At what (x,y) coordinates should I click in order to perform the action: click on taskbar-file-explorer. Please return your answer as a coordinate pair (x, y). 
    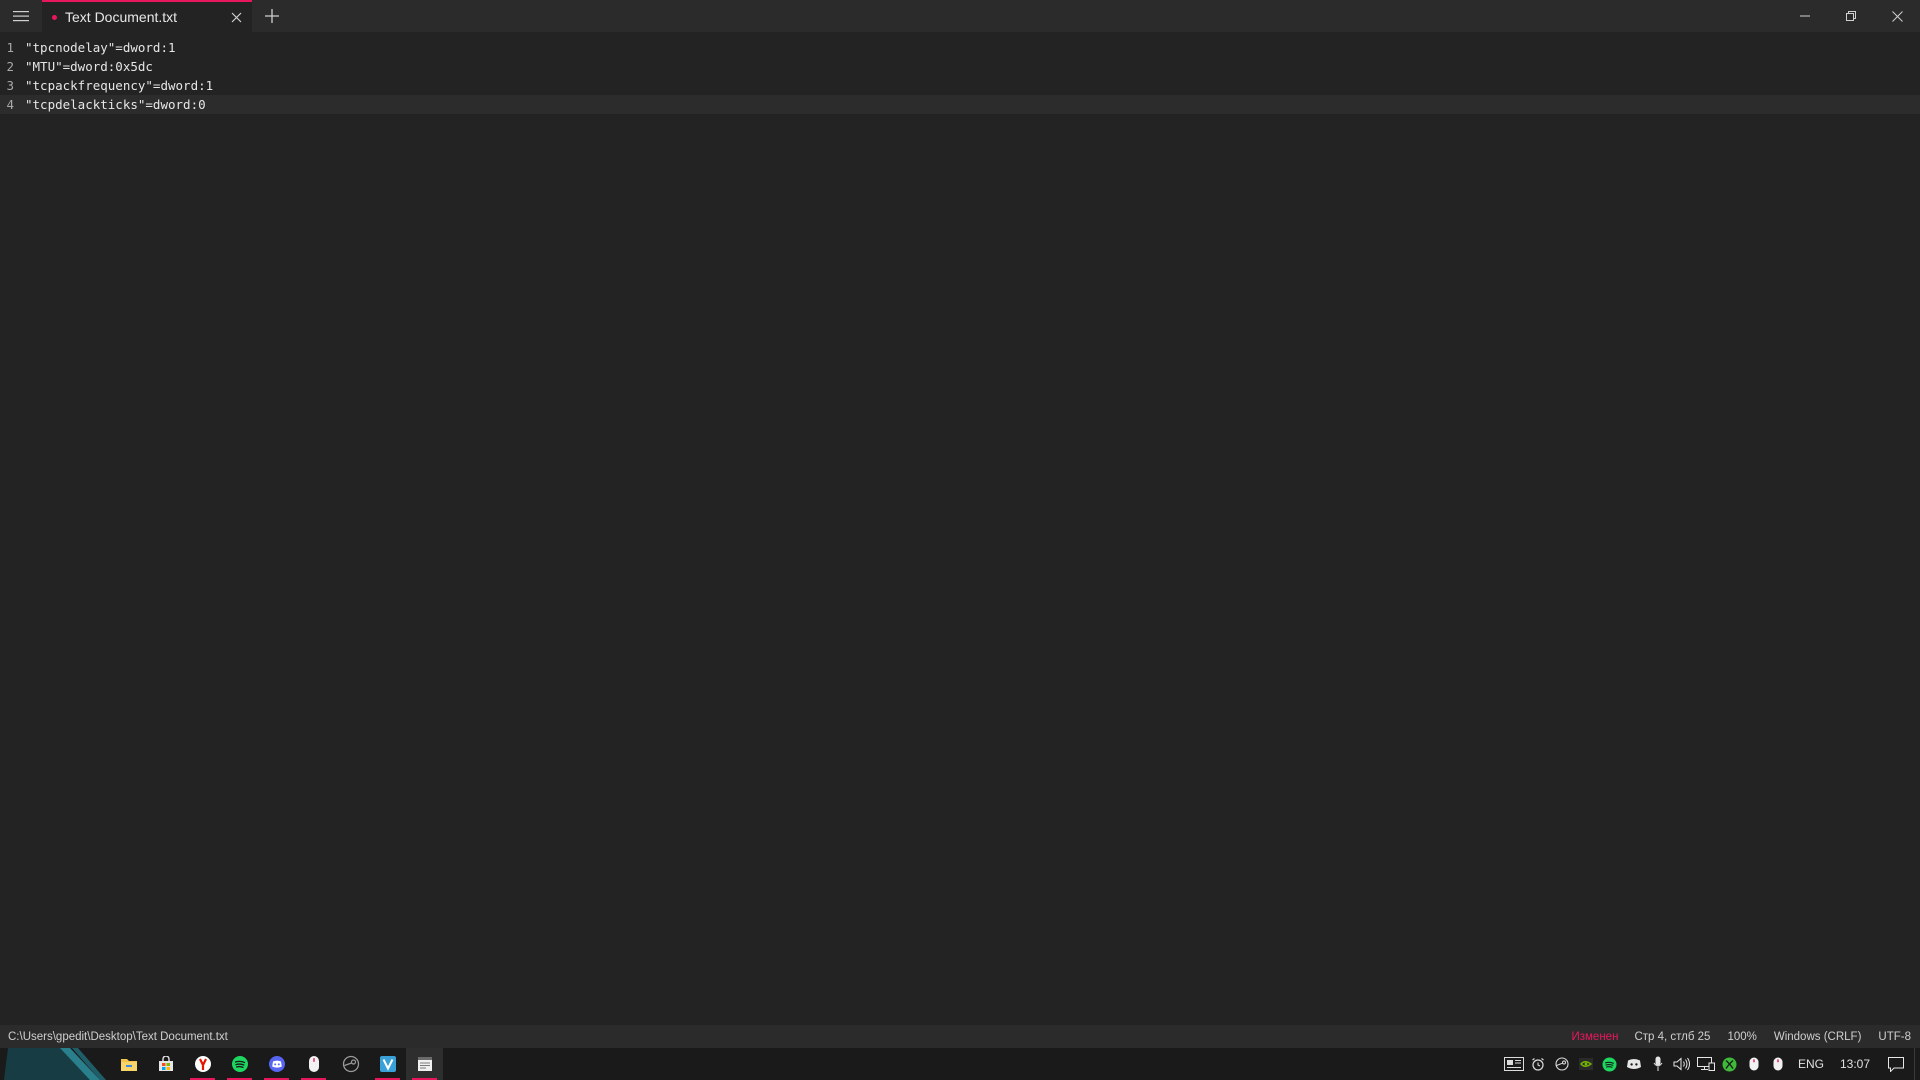
    Looking at the image, I should click on (128, 1064).